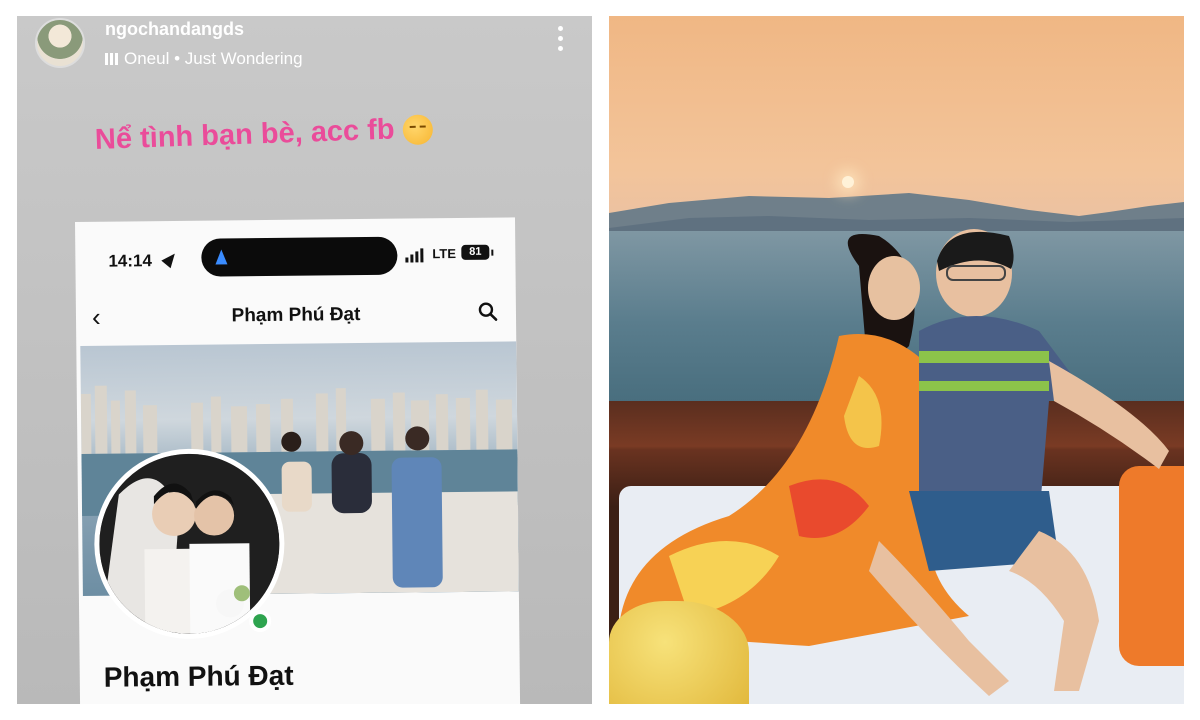 This screenshot has width=1200, height=720. I want to click on location-arrow-icon, so click(170, 259).